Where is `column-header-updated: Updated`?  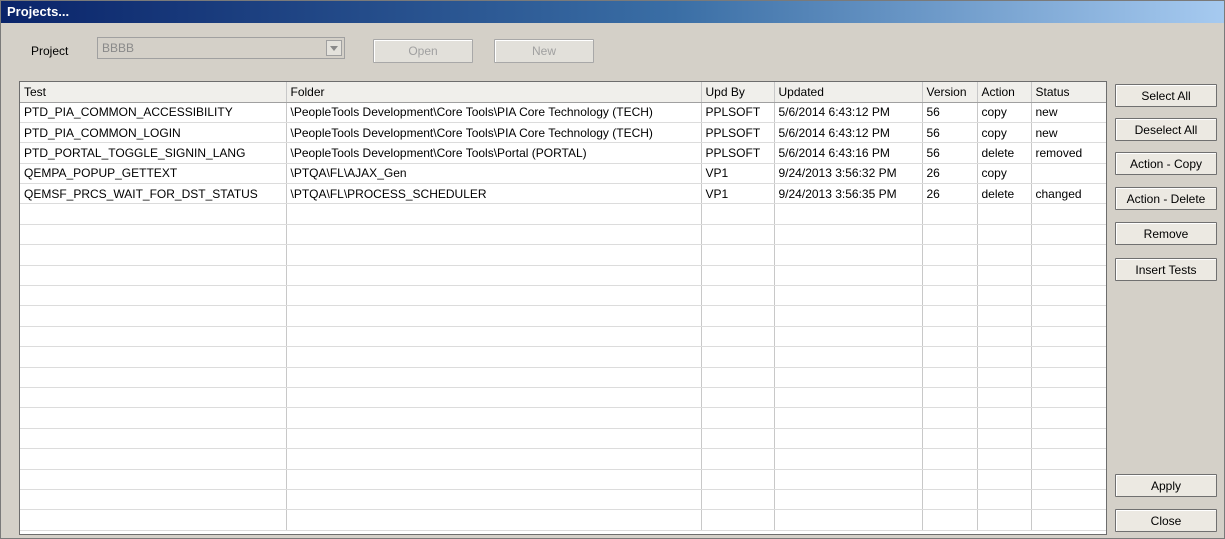
column-header-updated: Updated is located at coordinates (848, 92).